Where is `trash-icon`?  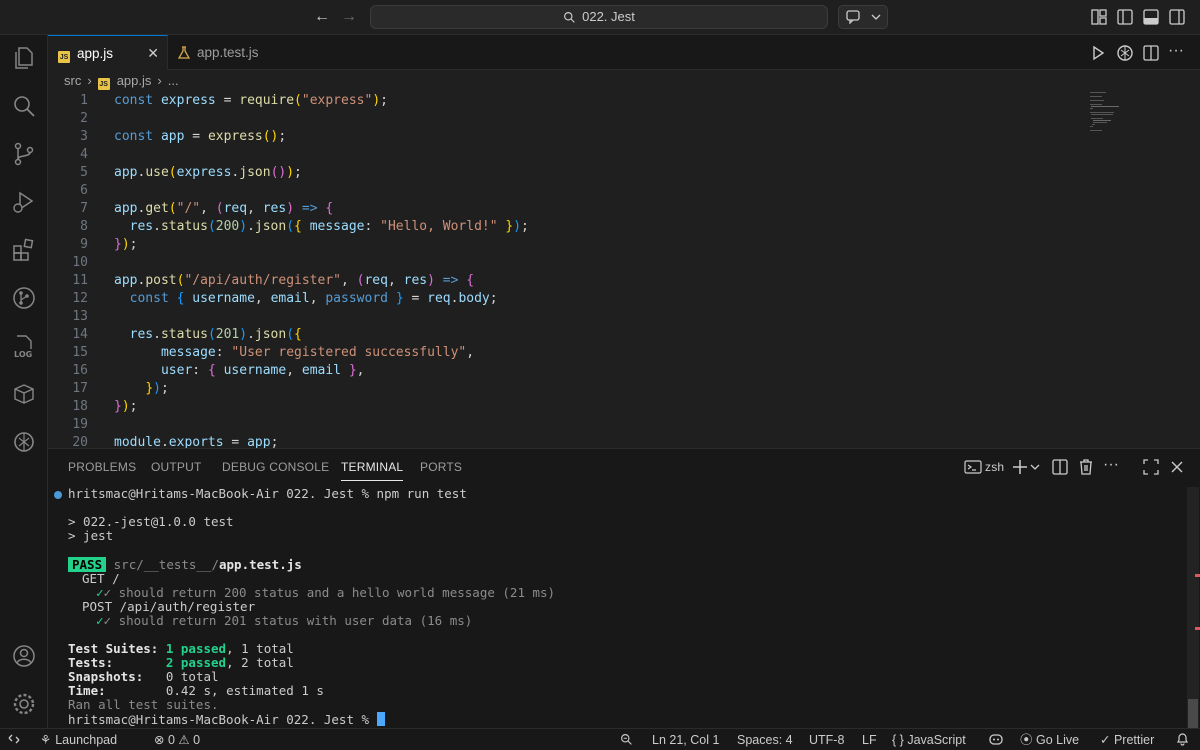
trash-icon is located at coordinates (1086, 467).